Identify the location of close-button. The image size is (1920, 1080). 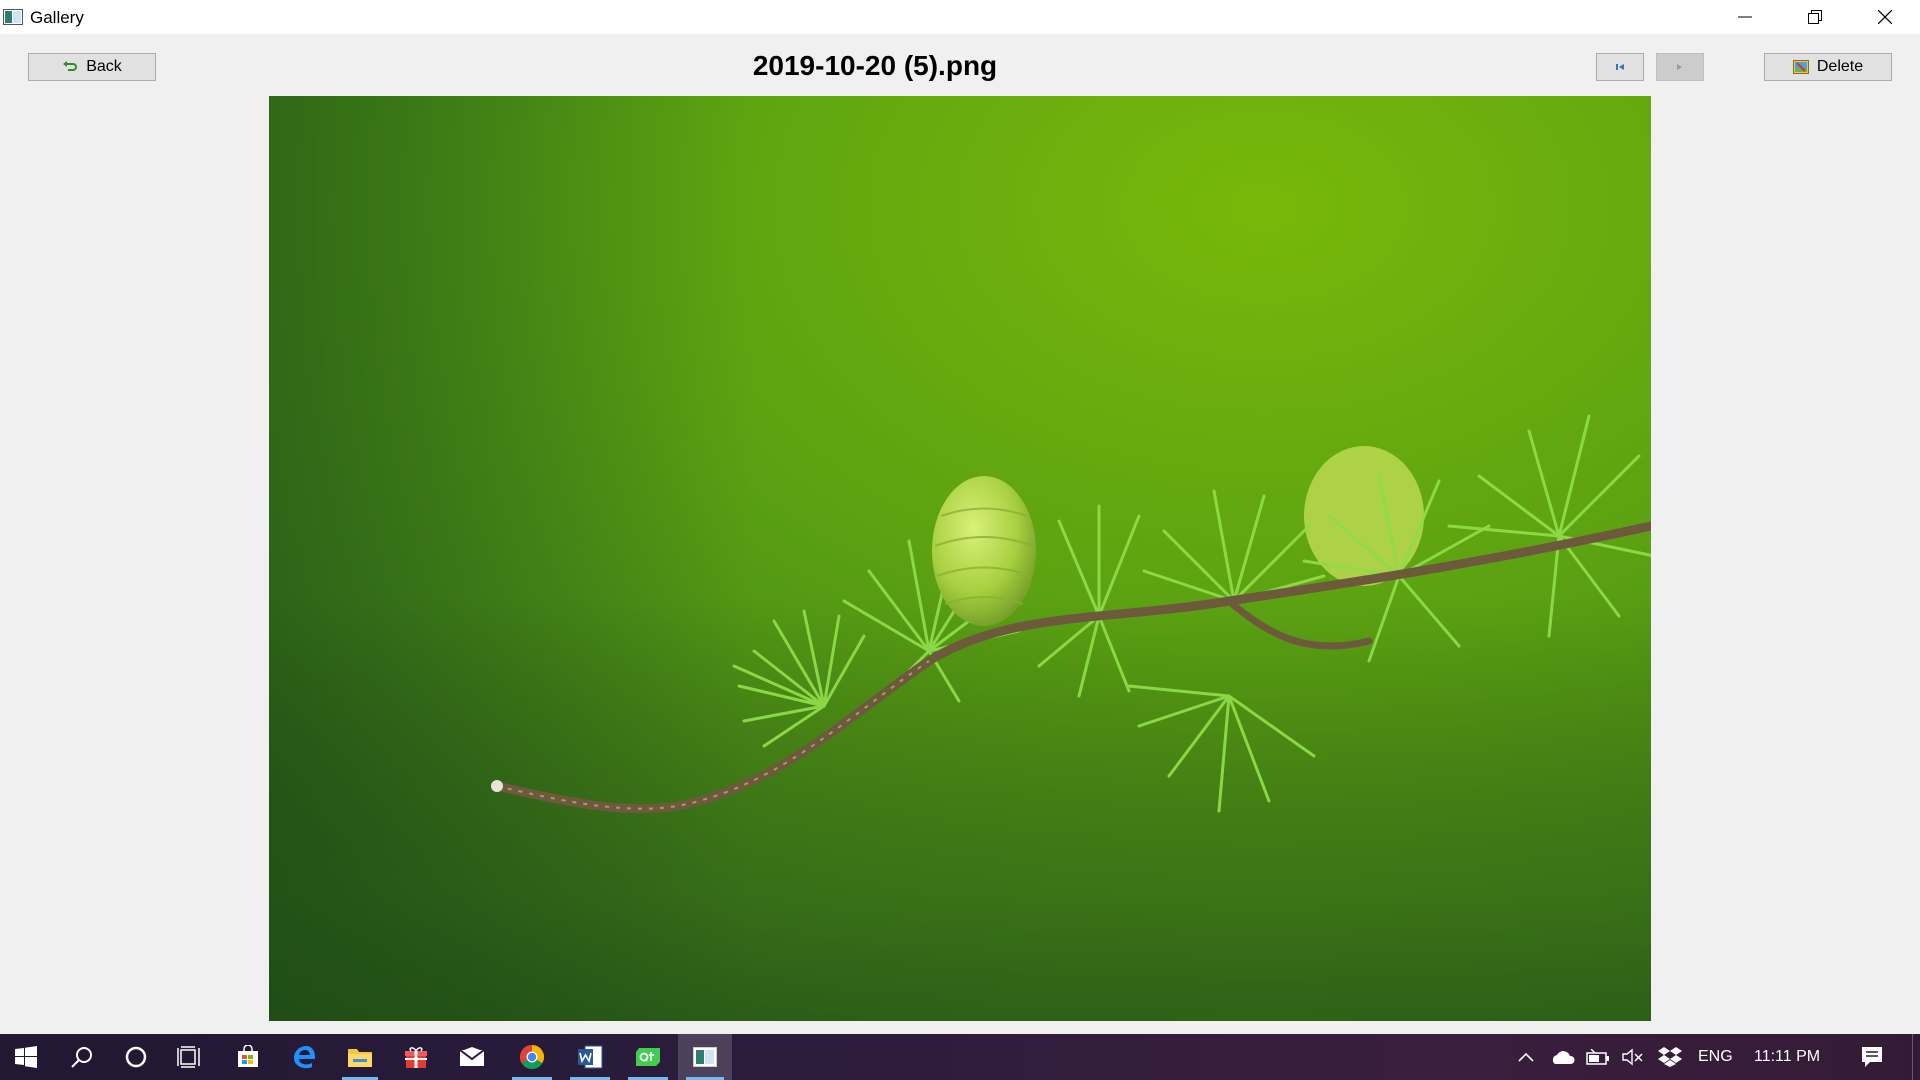
(1885, 17).